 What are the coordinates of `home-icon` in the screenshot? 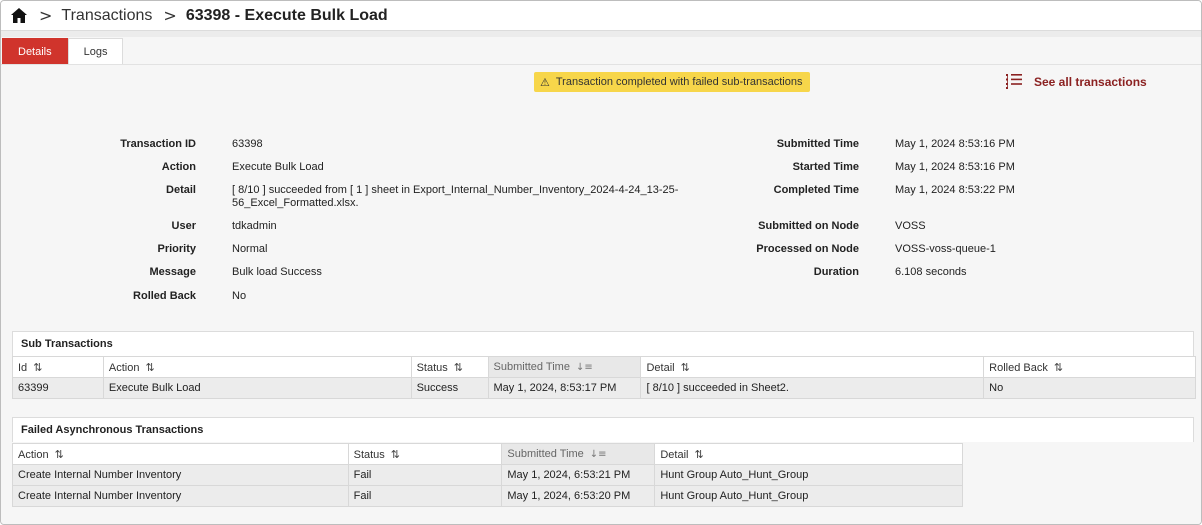 It's located at (19, 16).